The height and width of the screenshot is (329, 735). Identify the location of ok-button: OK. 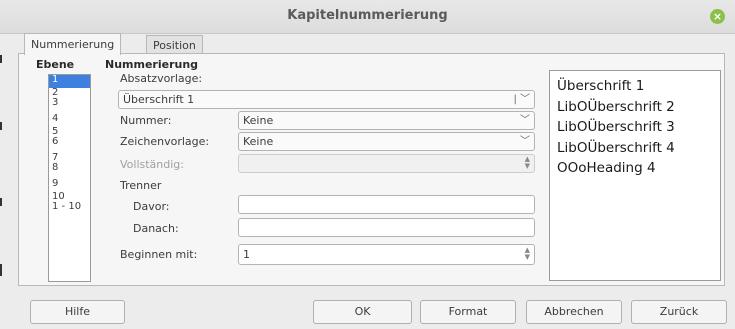
(362, 312).